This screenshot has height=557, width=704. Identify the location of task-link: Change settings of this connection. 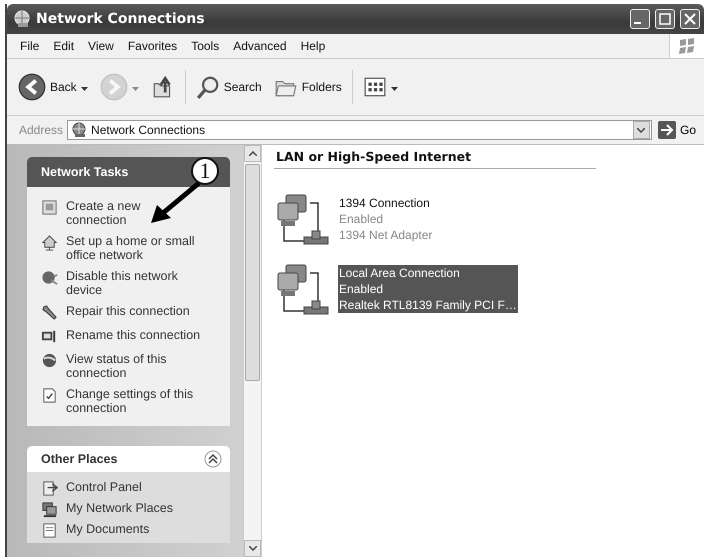
(135, 401).